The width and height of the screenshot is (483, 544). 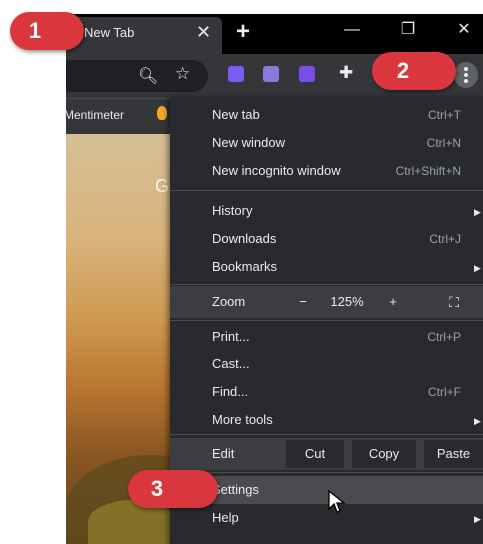 I want to click on minimize-icon: —, so click(x=352, y=31).